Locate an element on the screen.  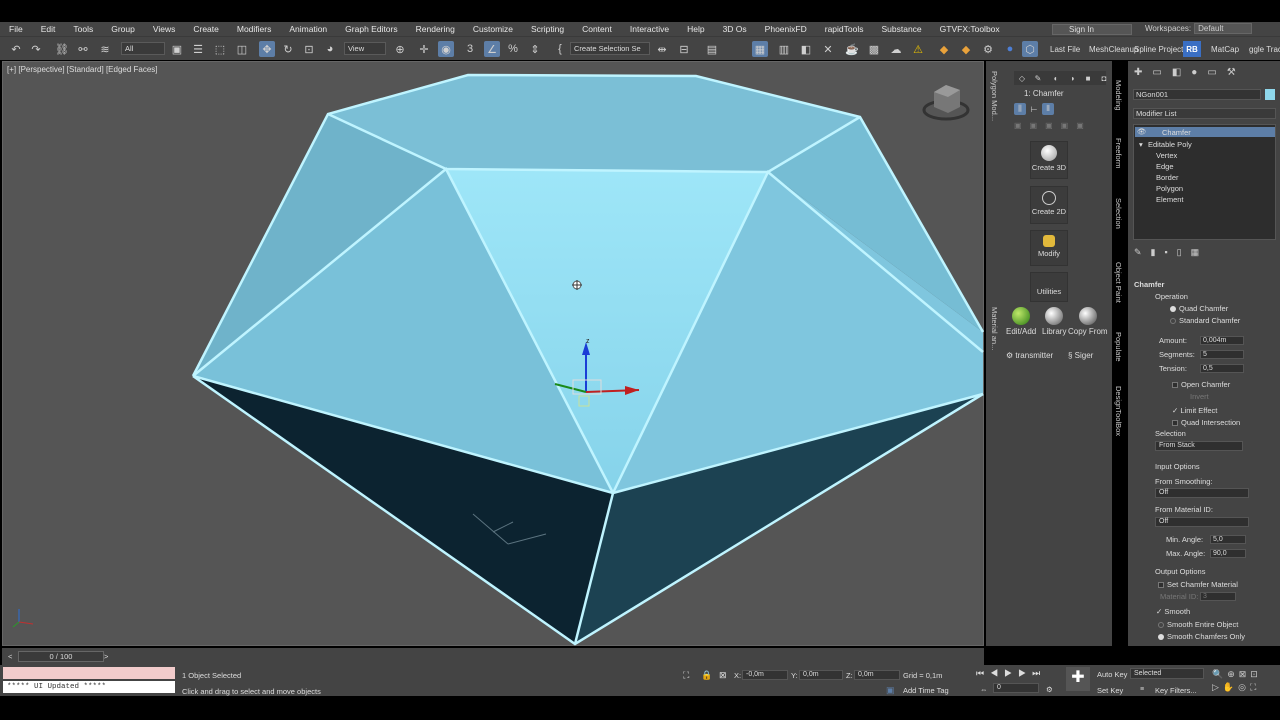
menu-graph-editors: Graph Editors is located at coordinates (371, 29).